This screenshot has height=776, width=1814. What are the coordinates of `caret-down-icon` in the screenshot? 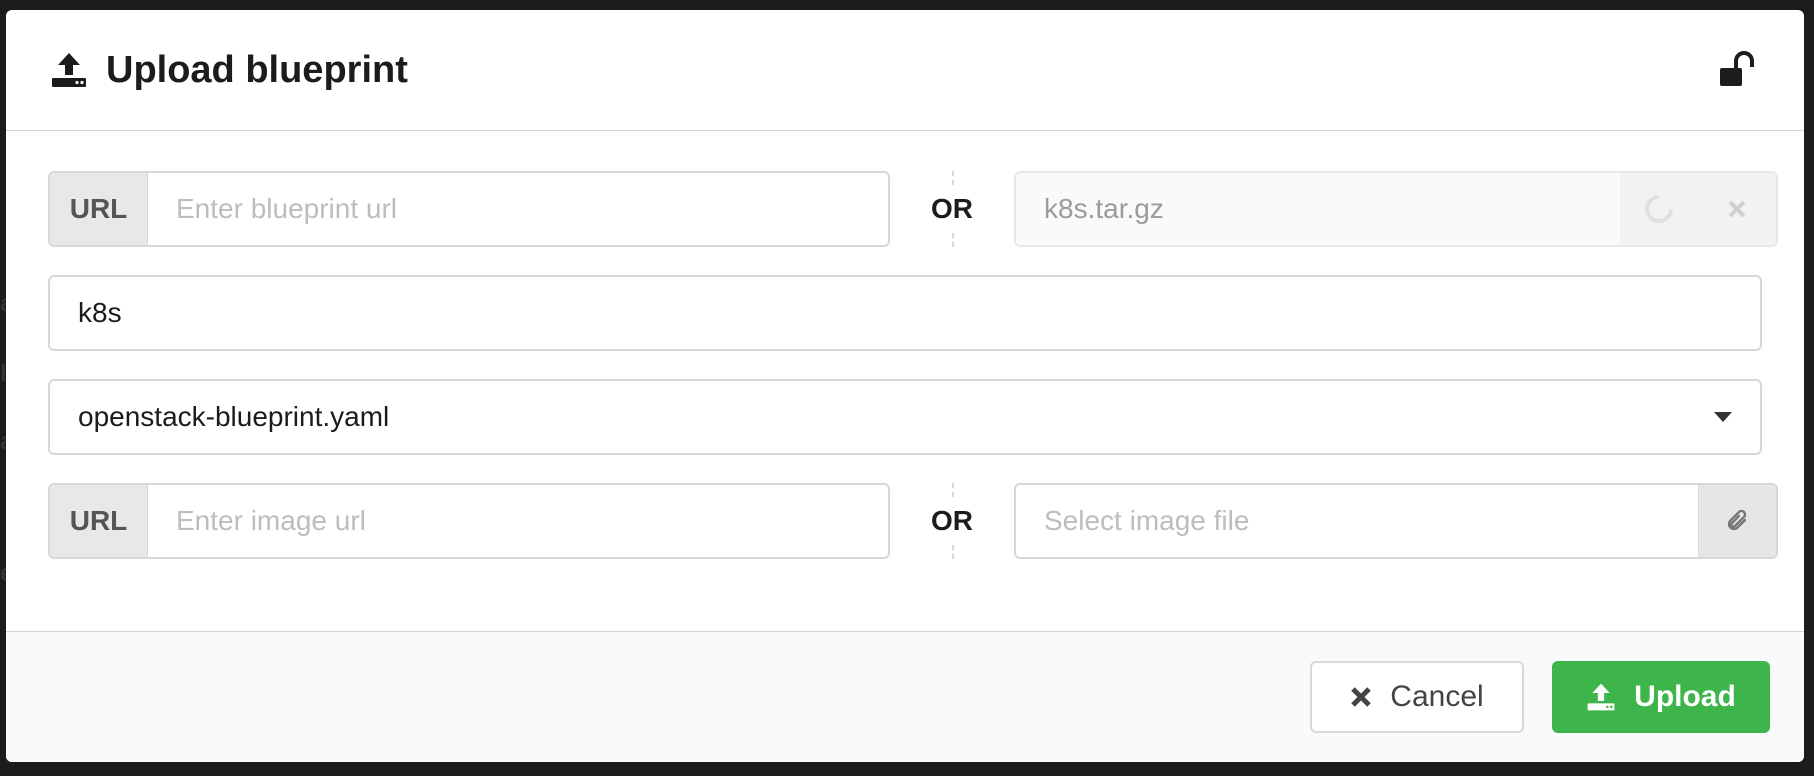 It's located at (1723, 417).